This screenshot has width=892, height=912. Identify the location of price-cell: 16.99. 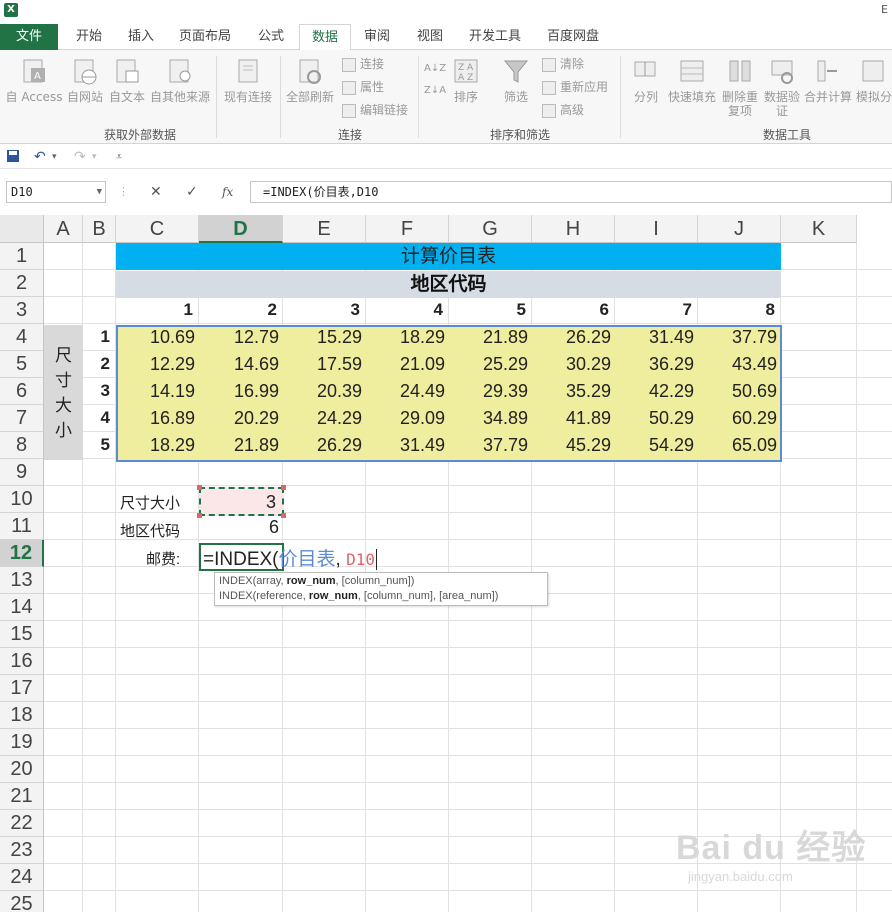
(239, 391).